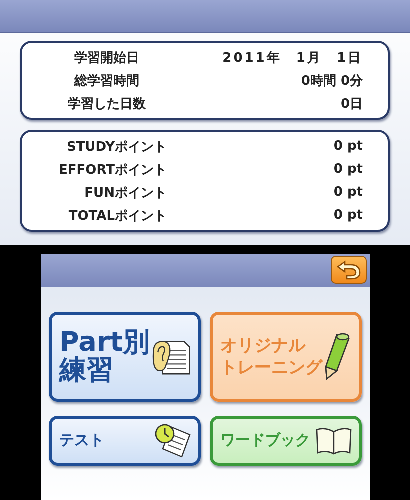 The height and width of the screenshot is (500, 410). I want to click on stat-value: 0日, so click(352, 104).